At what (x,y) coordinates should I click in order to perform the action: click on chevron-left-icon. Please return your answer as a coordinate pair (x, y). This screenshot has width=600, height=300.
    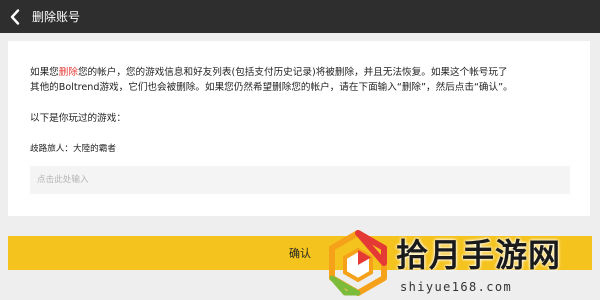
    Looking at the image, I should click on (15, 16).